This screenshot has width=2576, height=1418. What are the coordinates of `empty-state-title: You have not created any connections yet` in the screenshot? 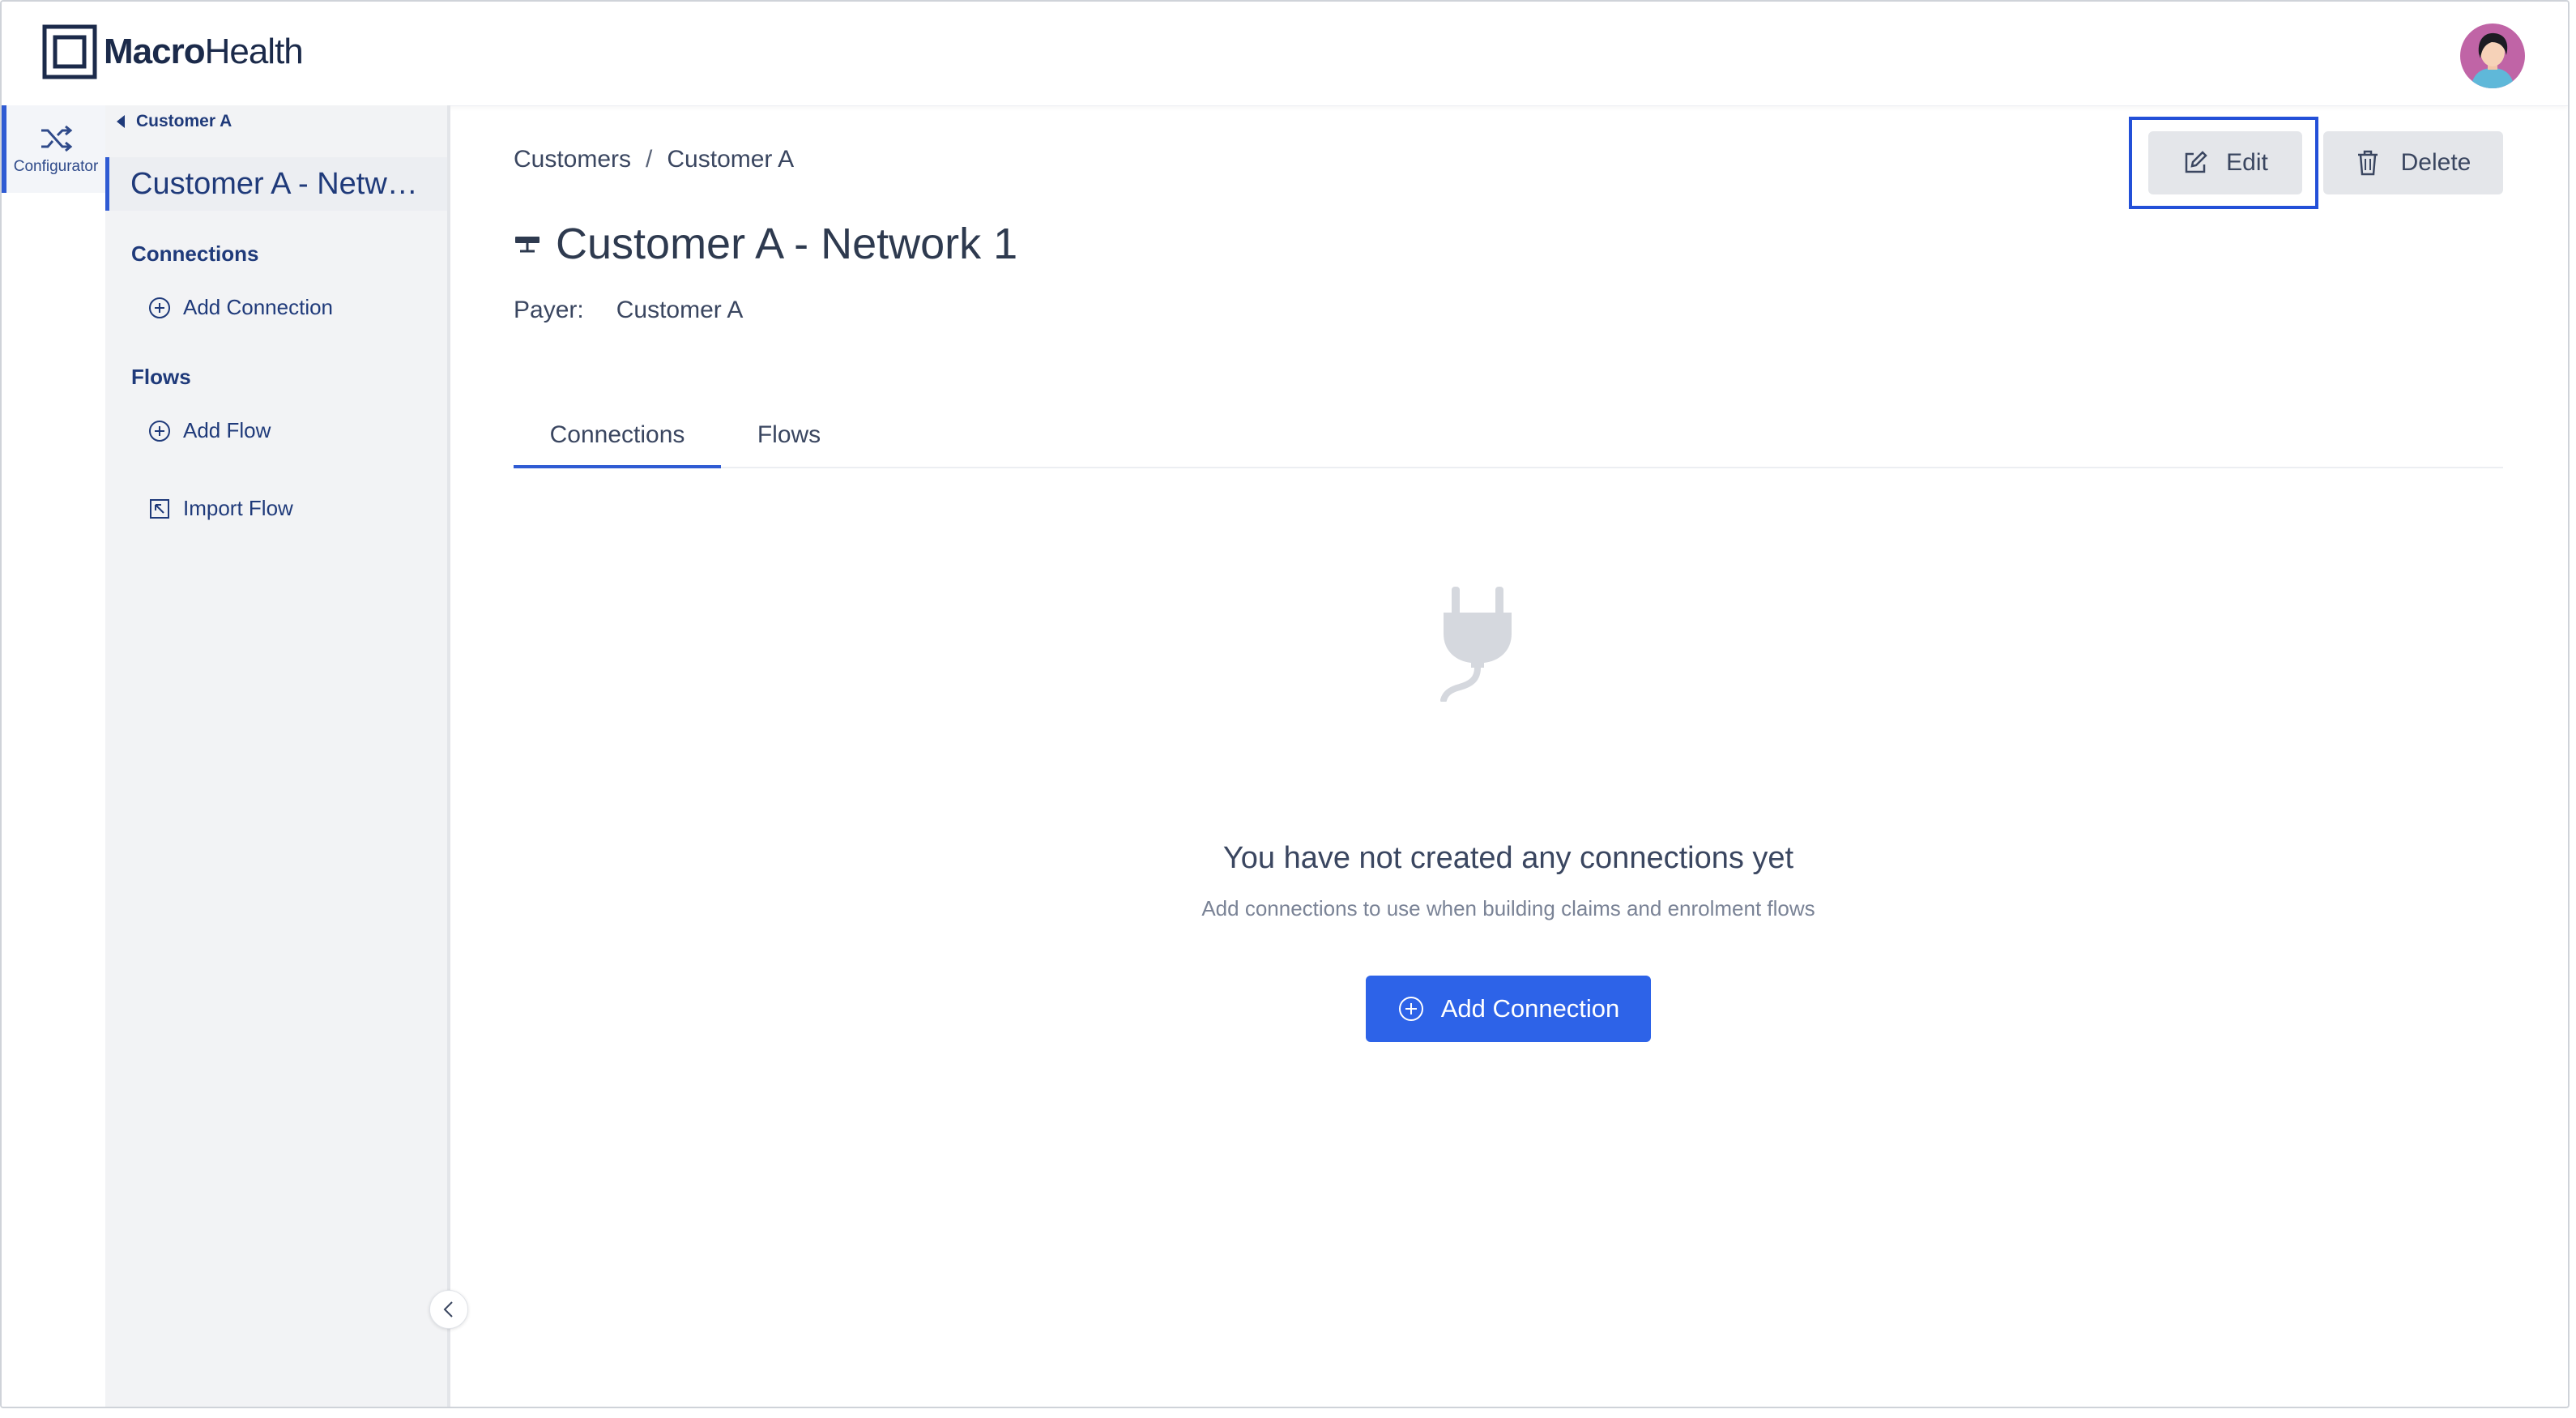 It's located at (1508, 858).